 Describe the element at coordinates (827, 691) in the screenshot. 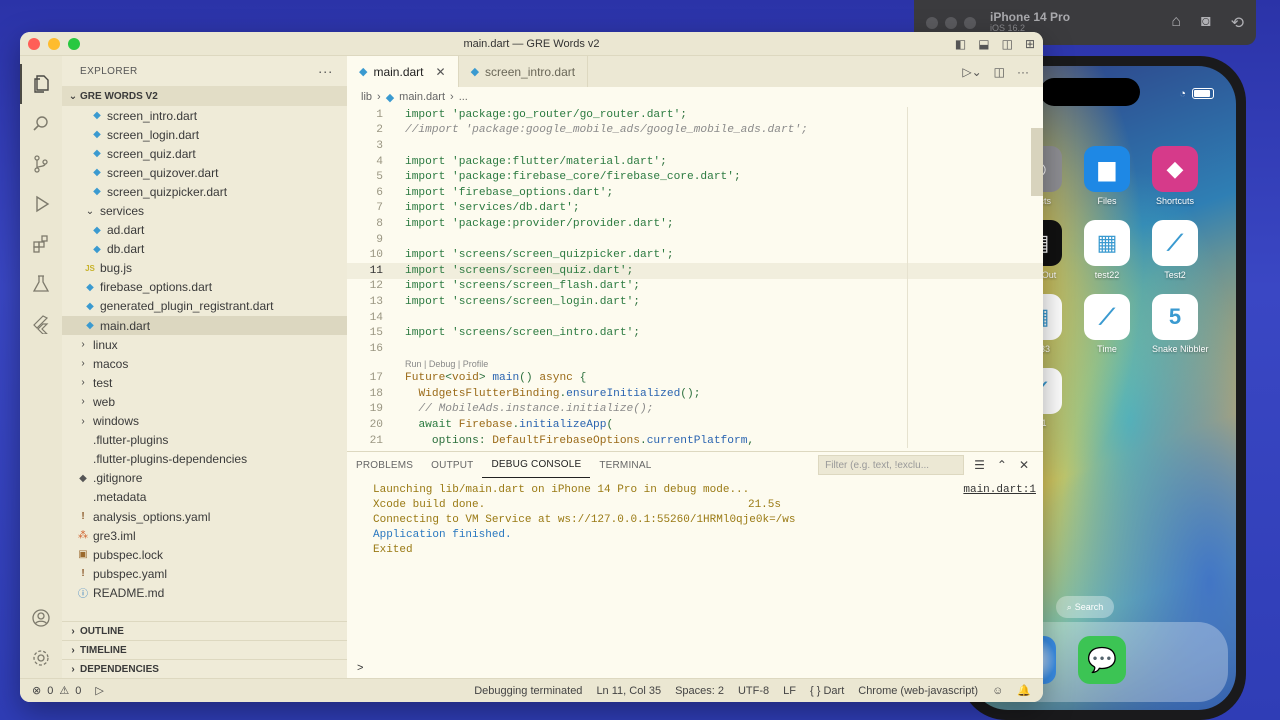

I see `language-mode: { } Dart` at that location.